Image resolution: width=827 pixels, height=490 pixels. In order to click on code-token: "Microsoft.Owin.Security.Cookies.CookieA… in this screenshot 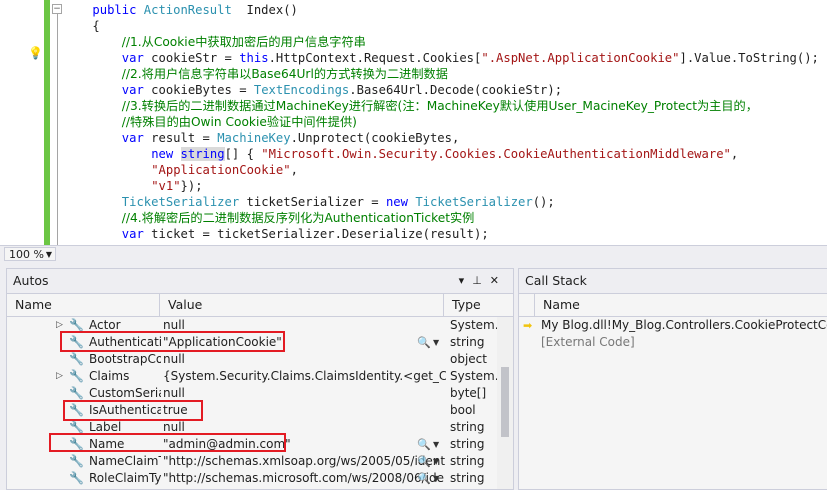, I will do `click(496, 154)`.